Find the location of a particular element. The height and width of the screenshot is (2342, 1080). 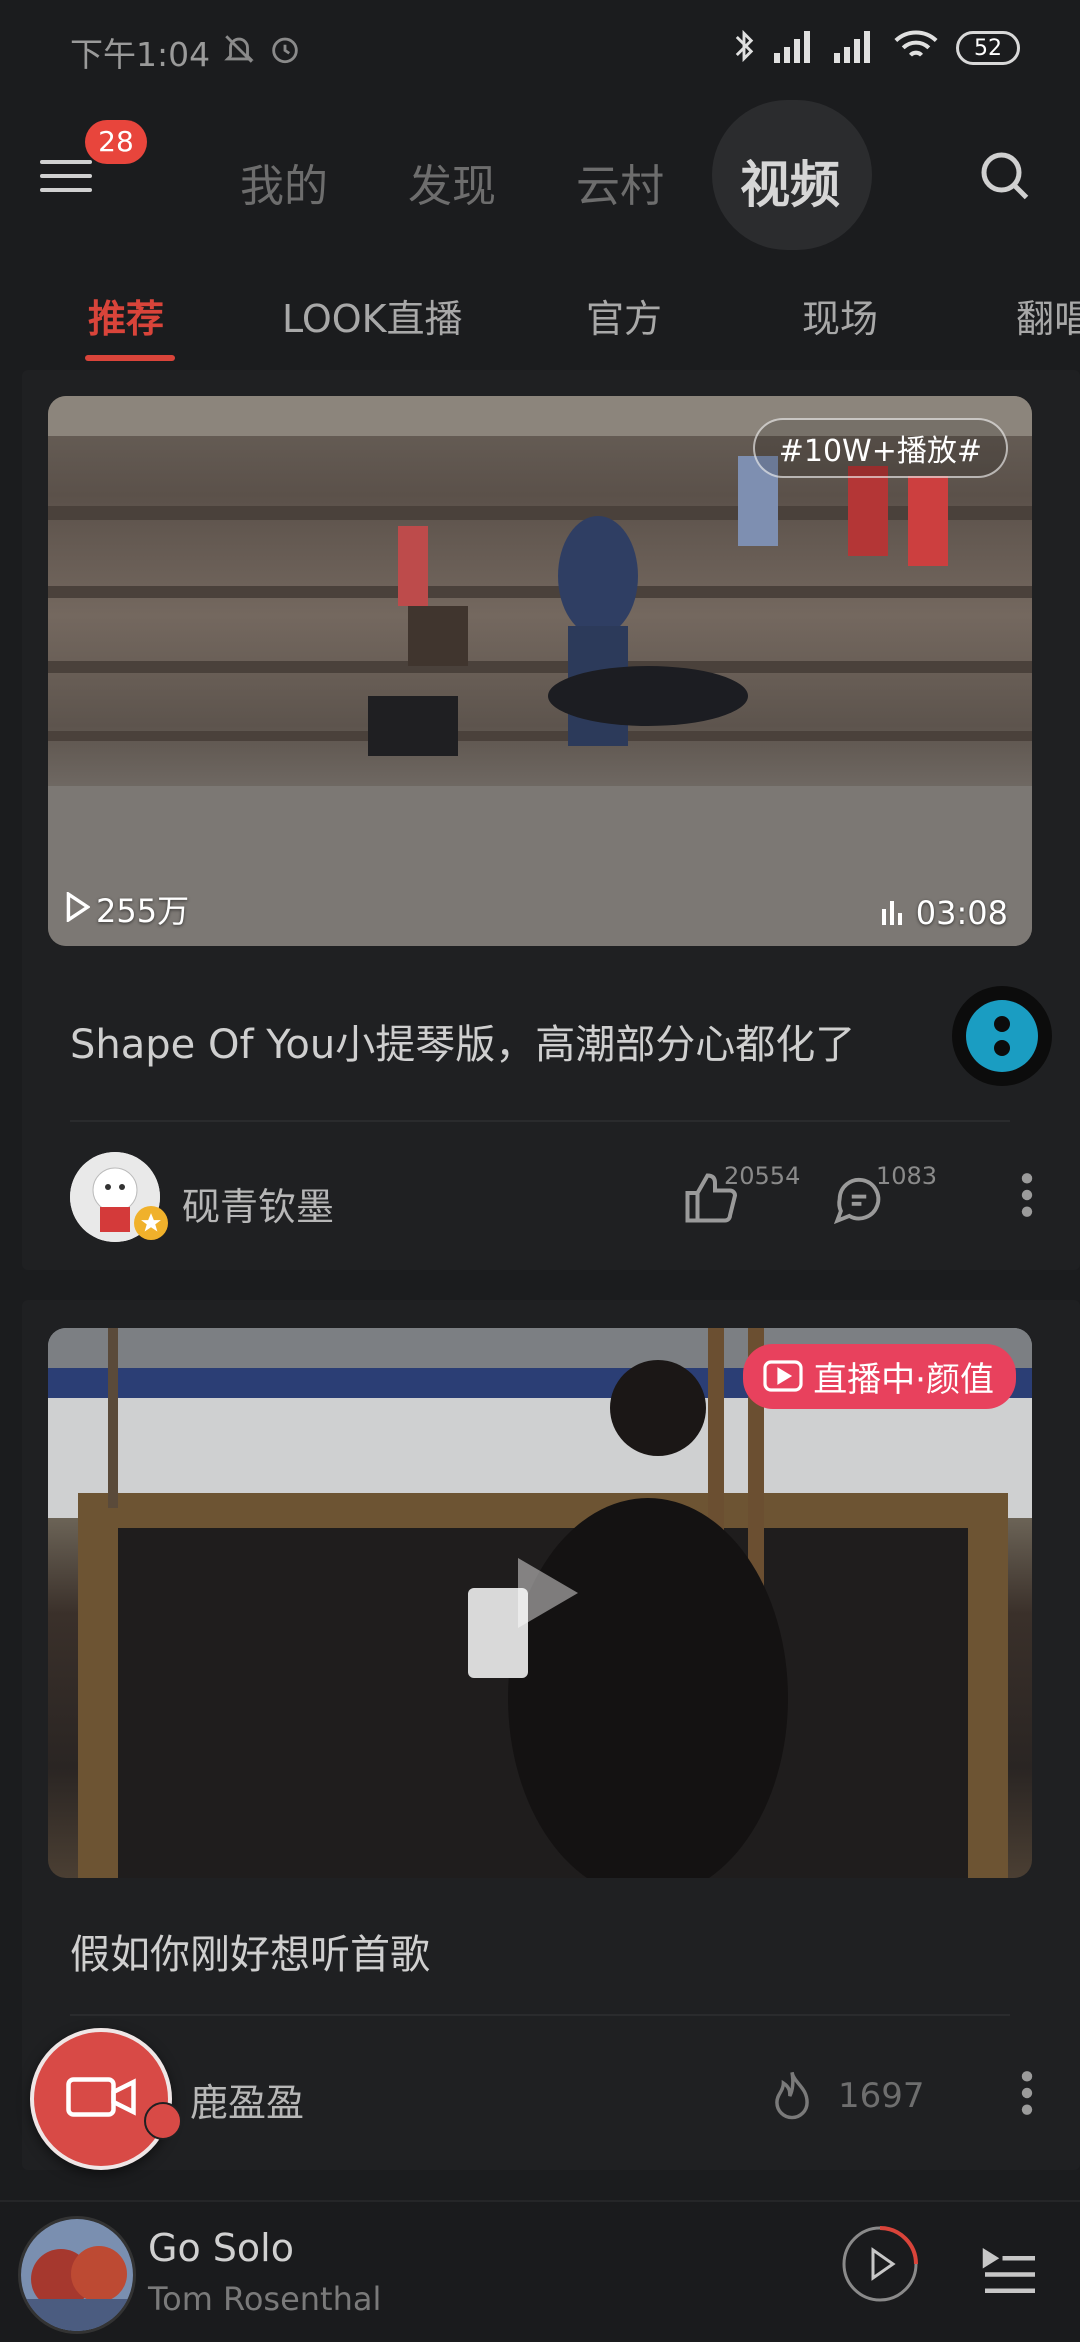

live-label: 直播中·颜值 is located at coordinates (903, 1380).